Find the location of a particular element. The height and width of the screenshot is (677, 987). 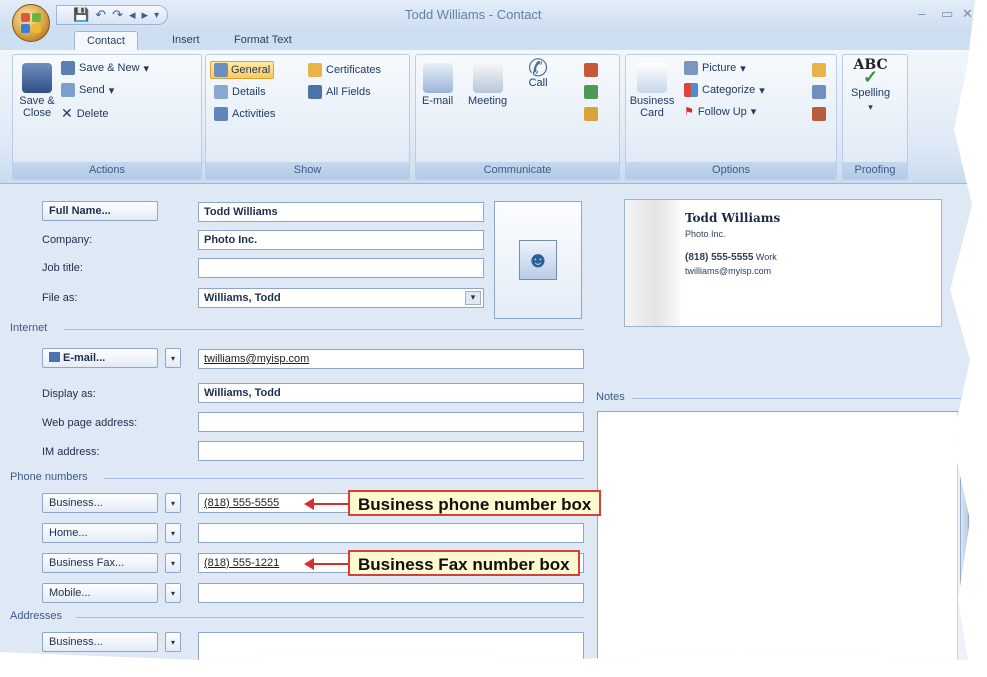

group-label-communicate: Communicate is located at coordinates (517, 170).